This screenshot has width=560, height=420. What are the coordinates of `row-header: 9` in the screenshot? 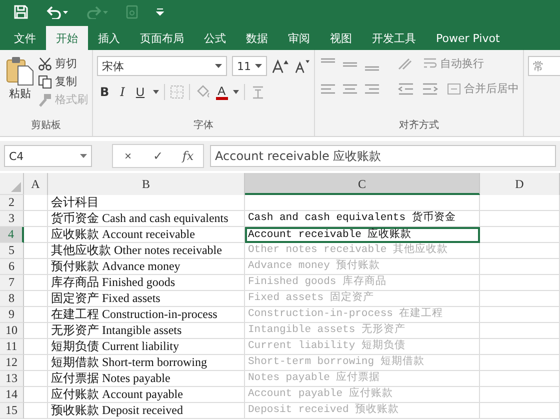 It's located at (12, 315).